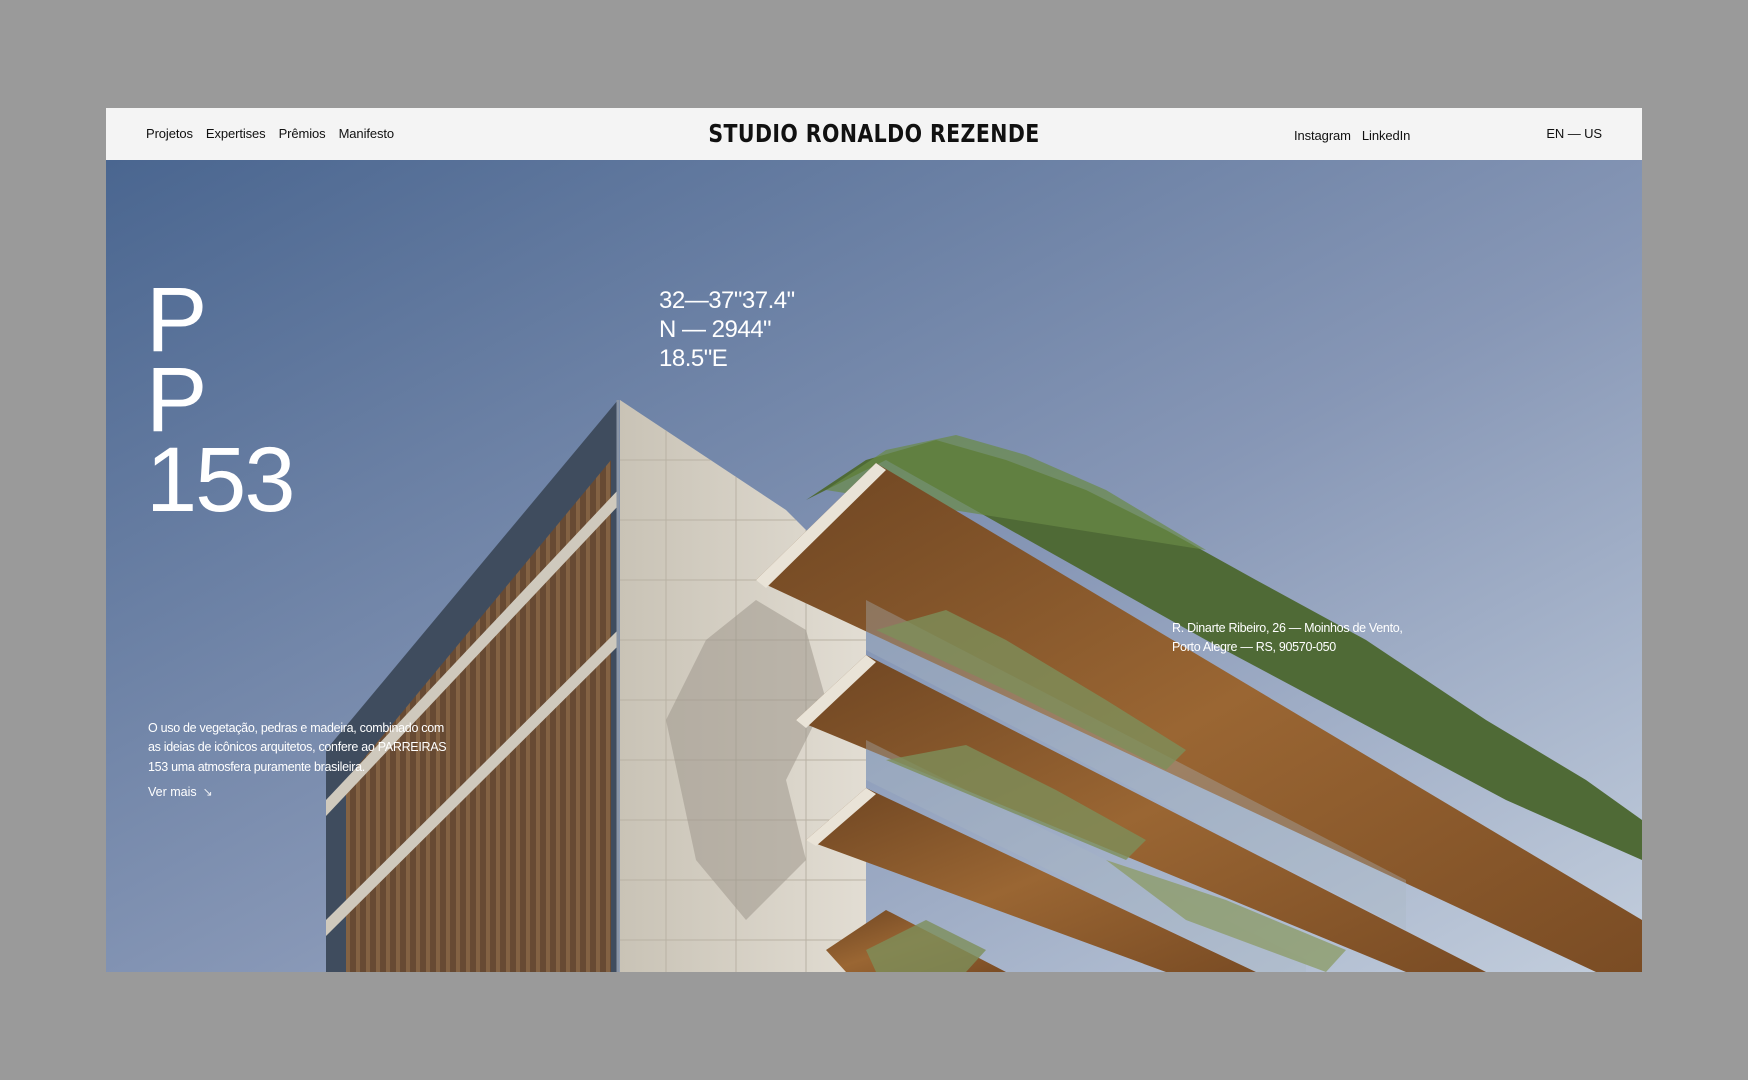  Describe the element at coordinates (1574, 133) in the screenshot. I see `language-switcher: EN — US` at that location.